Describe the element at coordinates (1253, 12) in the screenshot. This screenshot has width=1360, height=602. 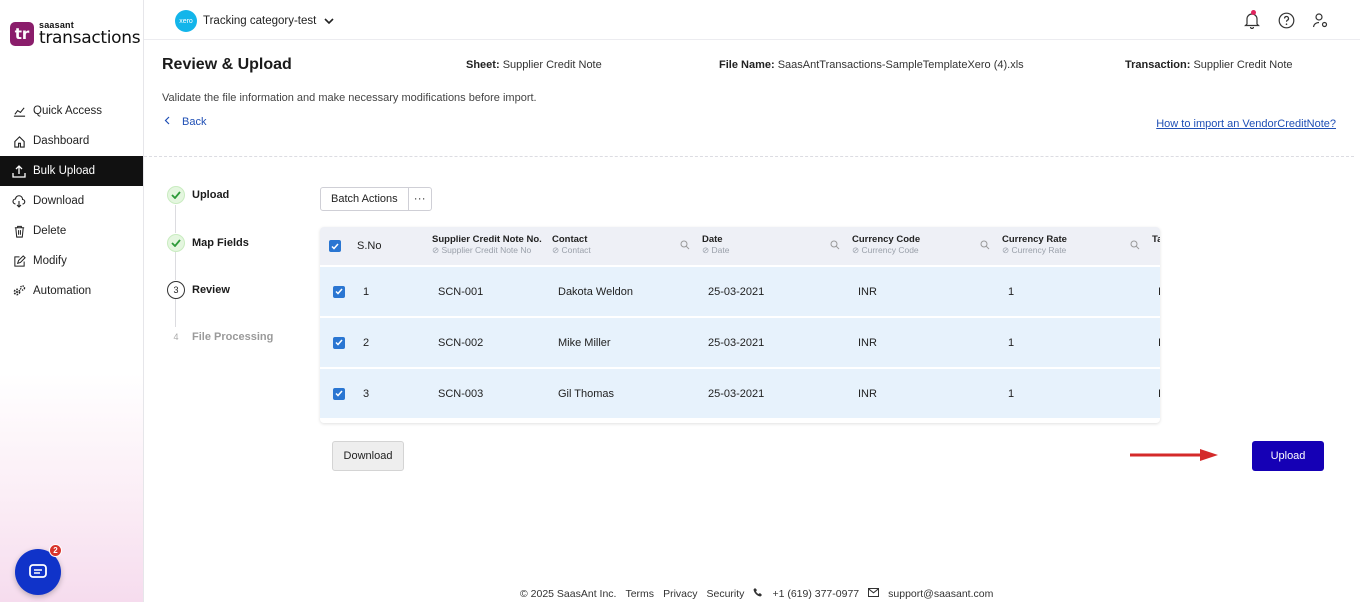
I see `notification-dot` at that location.